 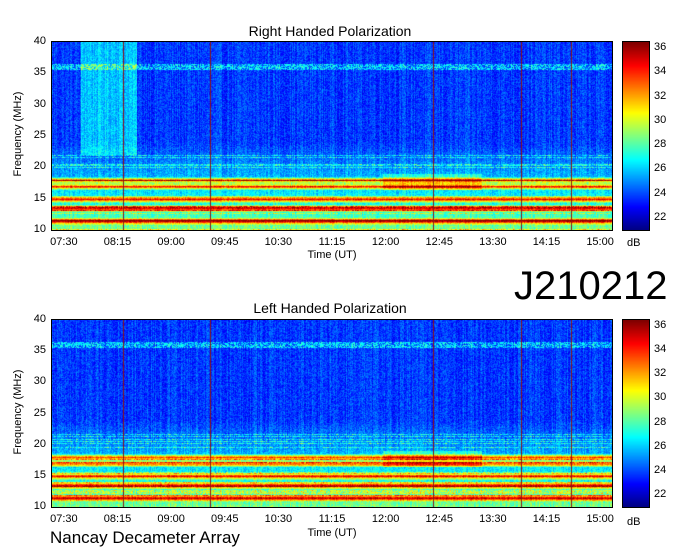 What do you see at coordinates (332, 255) in the screenshot?
I see `x-axis-label-top: Time (UT)` at bounding box center [332, 255].